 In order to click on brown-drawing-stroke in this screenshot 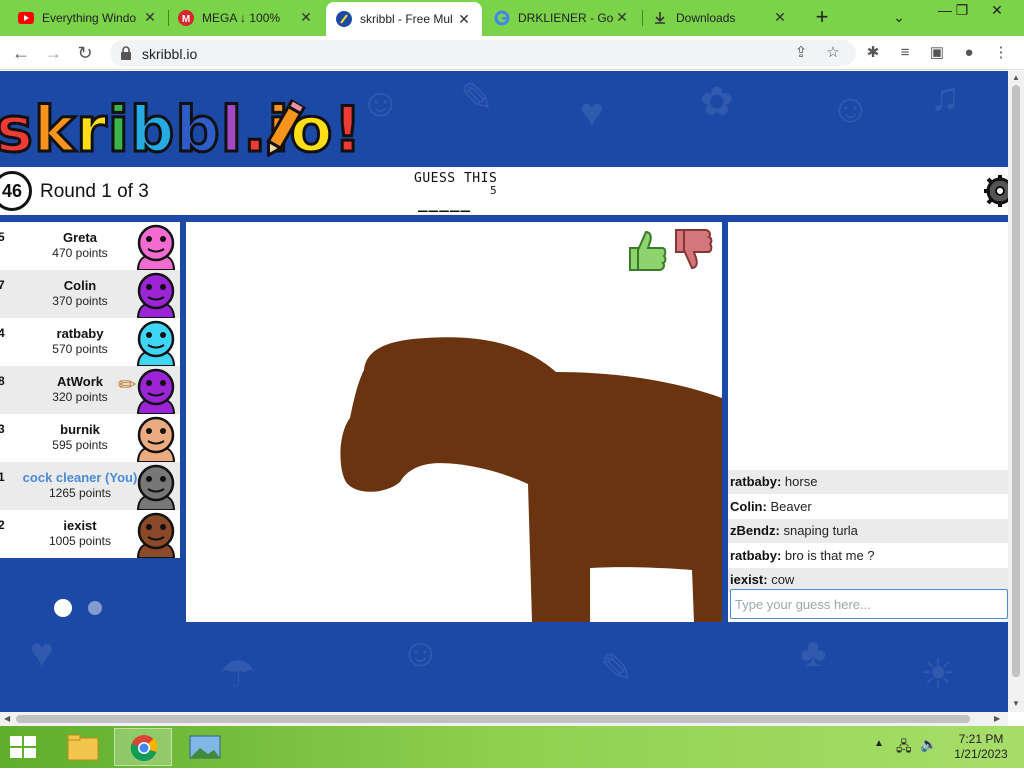, I will do `click(531, 479)`.